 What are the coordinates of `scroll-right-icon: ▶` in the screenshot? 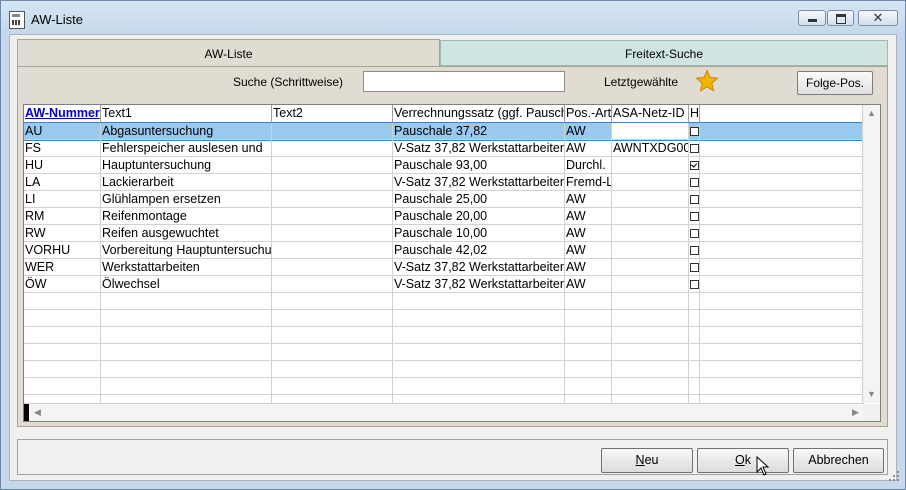 It's located at (855, 412).